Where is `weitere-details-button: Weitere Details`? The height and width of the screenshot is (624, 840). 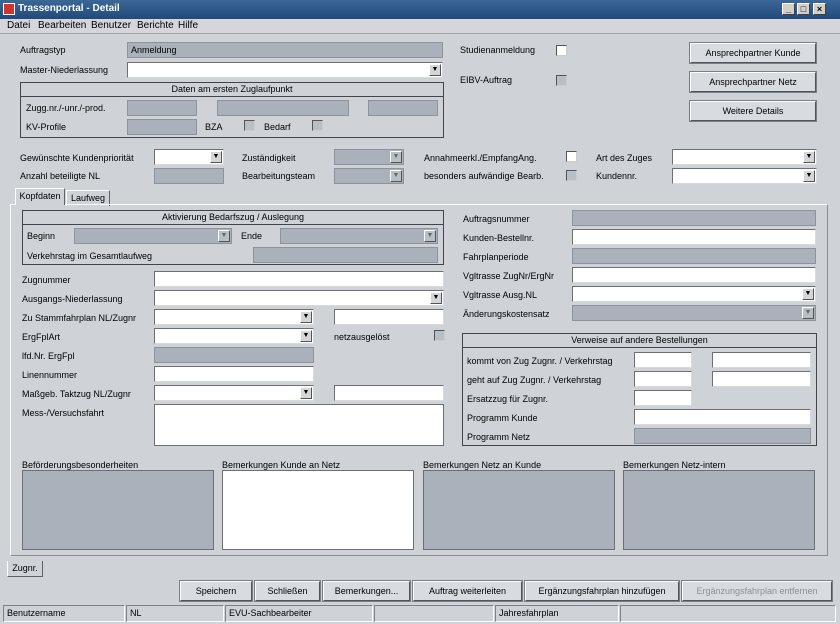
weitere-details-button: Weitere Details is located at coordinates (753, 111).